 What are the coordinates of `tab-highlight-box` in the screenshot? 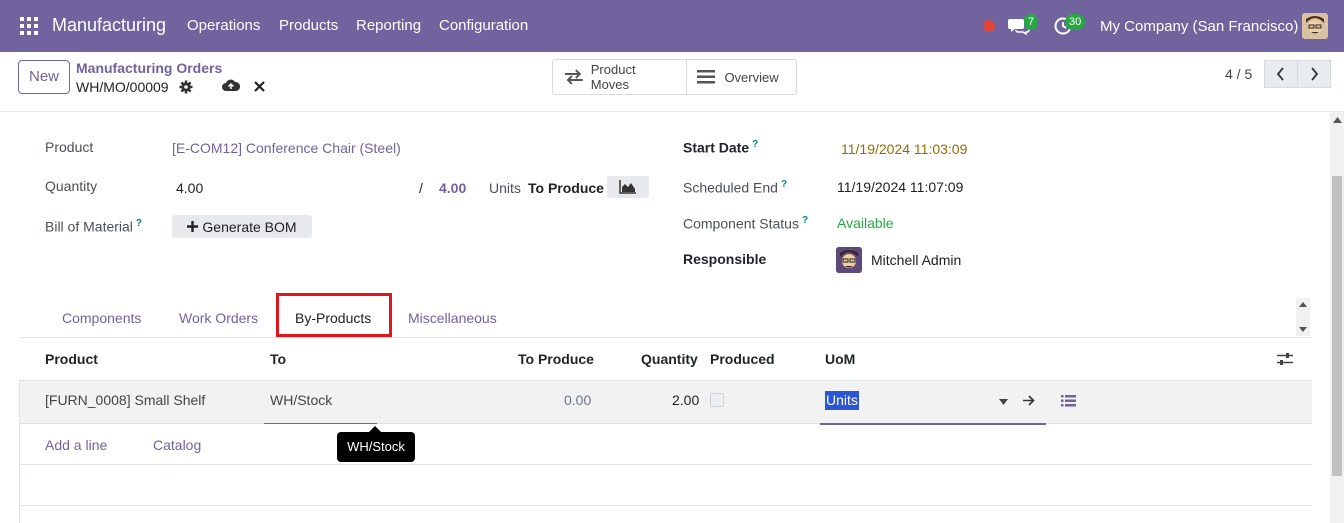 It's located at (334, 315).